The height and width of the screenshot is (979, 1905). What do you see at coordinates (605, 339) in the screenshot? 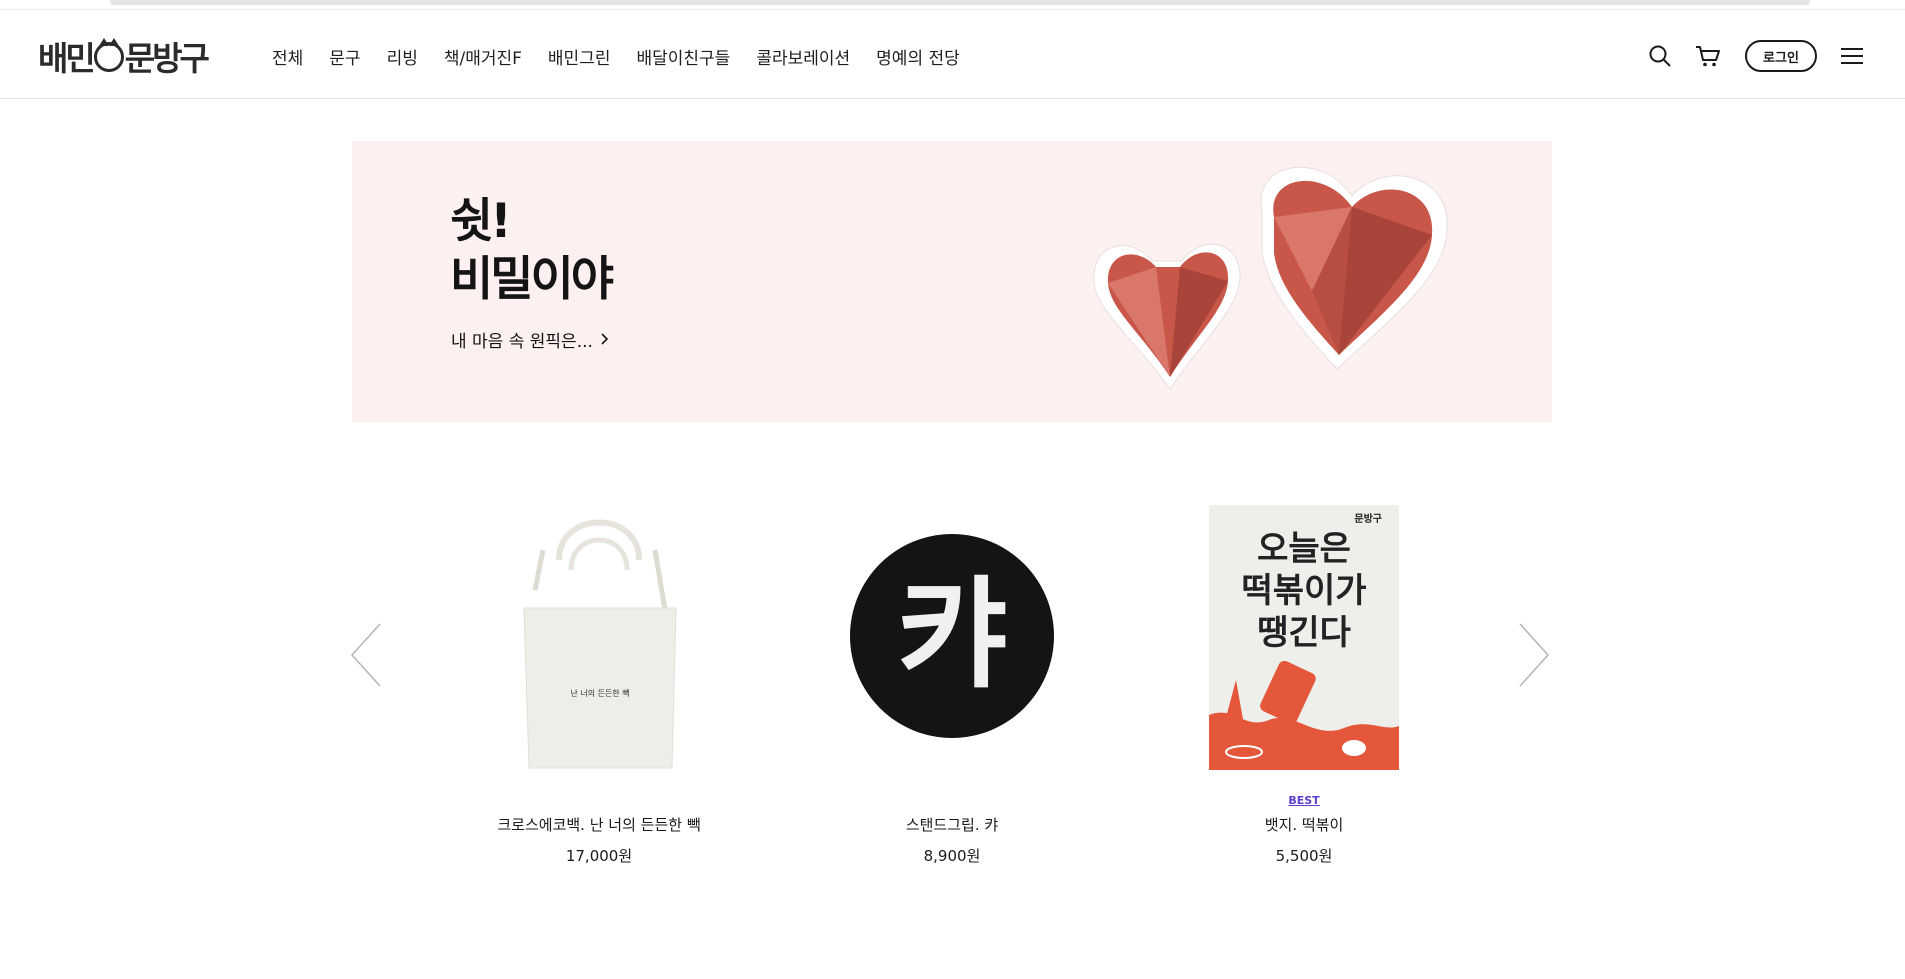
I see `chevron-right-icon` at bounding box center [605, 339].